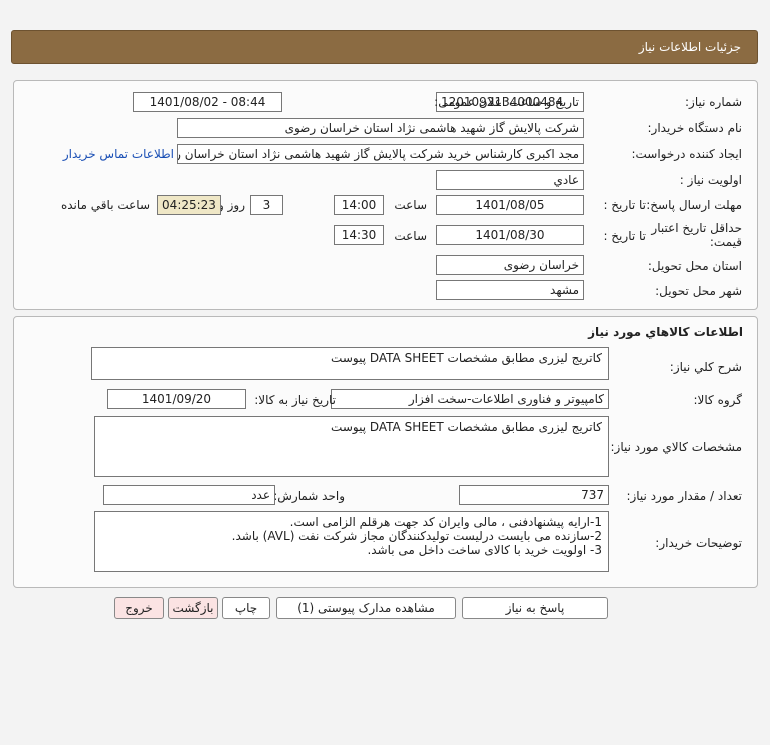 This screenshot has width=770, height=745. I want to click on validity-to-date-label: تا تاریخ :, so click(624, 236).